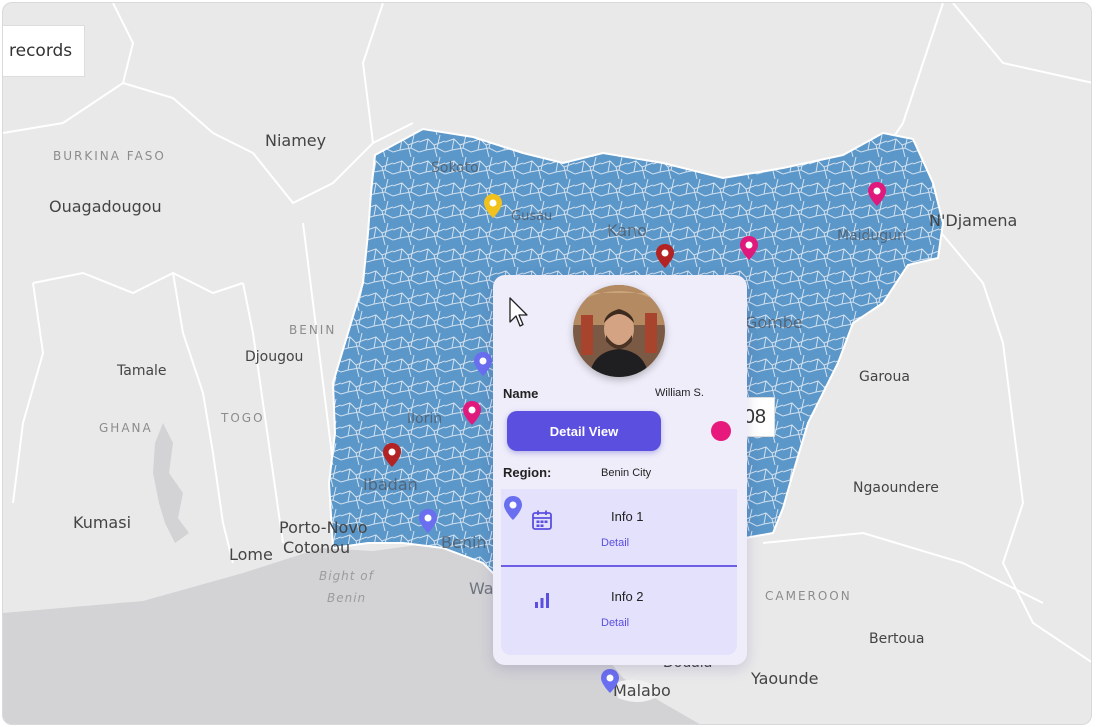 This screenshot has height=727, width=1100. What do you see at coordinates (627, 516) in the screenshot?
I see `info-title: Info 1` at bounding box center [627, 516].